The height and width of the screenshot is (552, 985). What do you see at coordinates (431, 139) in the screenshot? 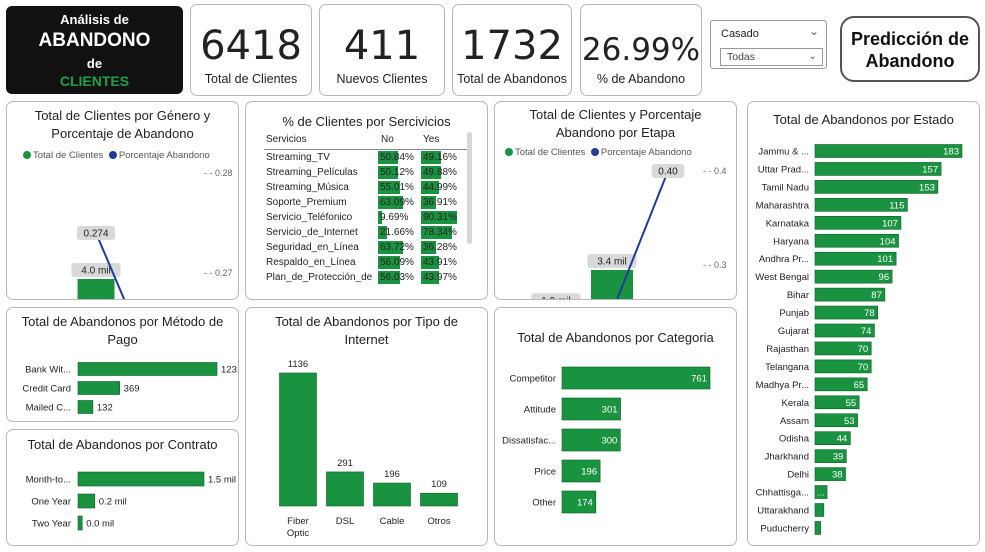
I see `header-yes: Yes` at bounding box center [431, 139].